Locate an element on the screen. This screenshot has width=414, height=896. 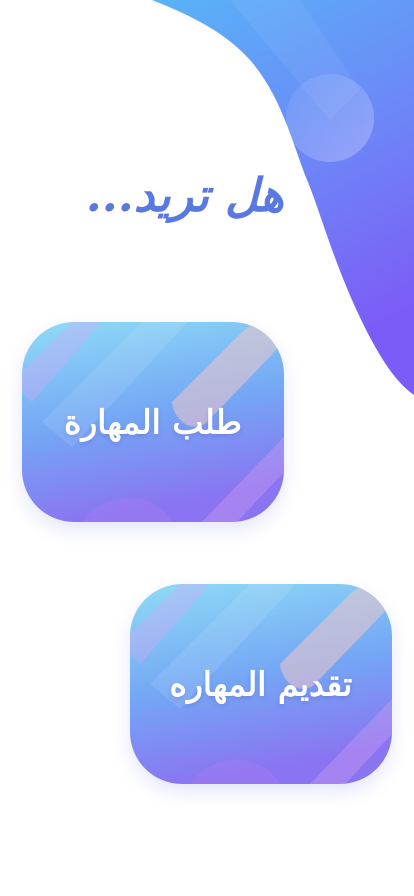
request-skill-label: طلب المهارة is located at coordinates (153, 422).